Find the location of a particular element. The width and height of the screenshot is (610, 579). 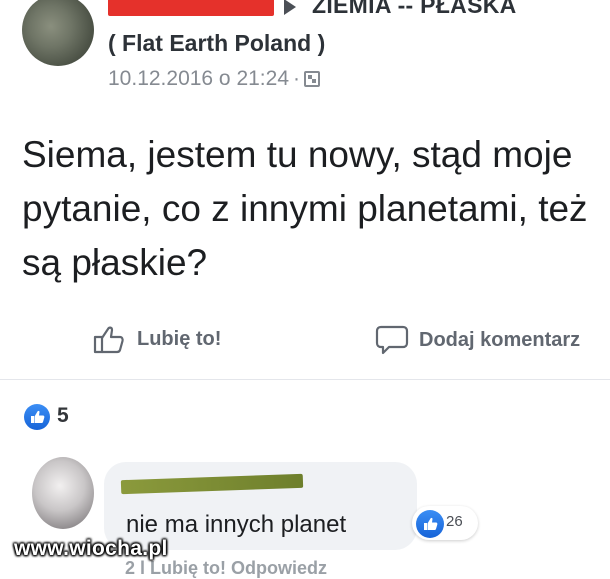

group-subtitle: ( Flat Earth Poland ) is located at coordinates (216, 43).